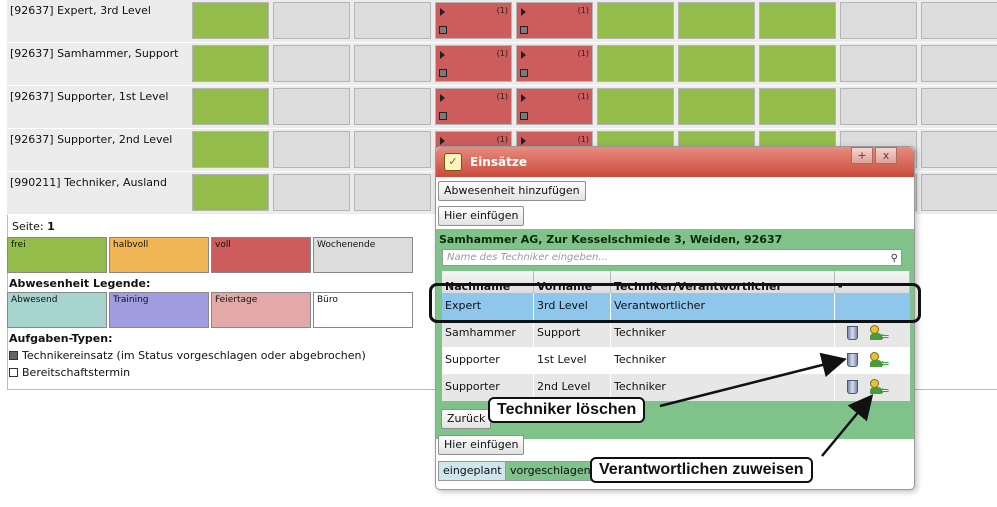  What do you see at coordinates (753, 380) in the screenshot?
I see `arrow-delete` at bounding box center [753, 380].